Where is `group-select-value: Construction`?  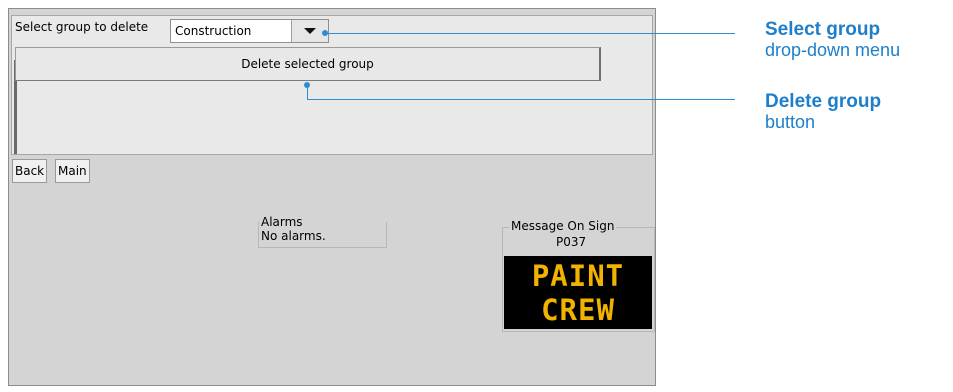 group-select-value: Construction is located at coordinates (213, 31).